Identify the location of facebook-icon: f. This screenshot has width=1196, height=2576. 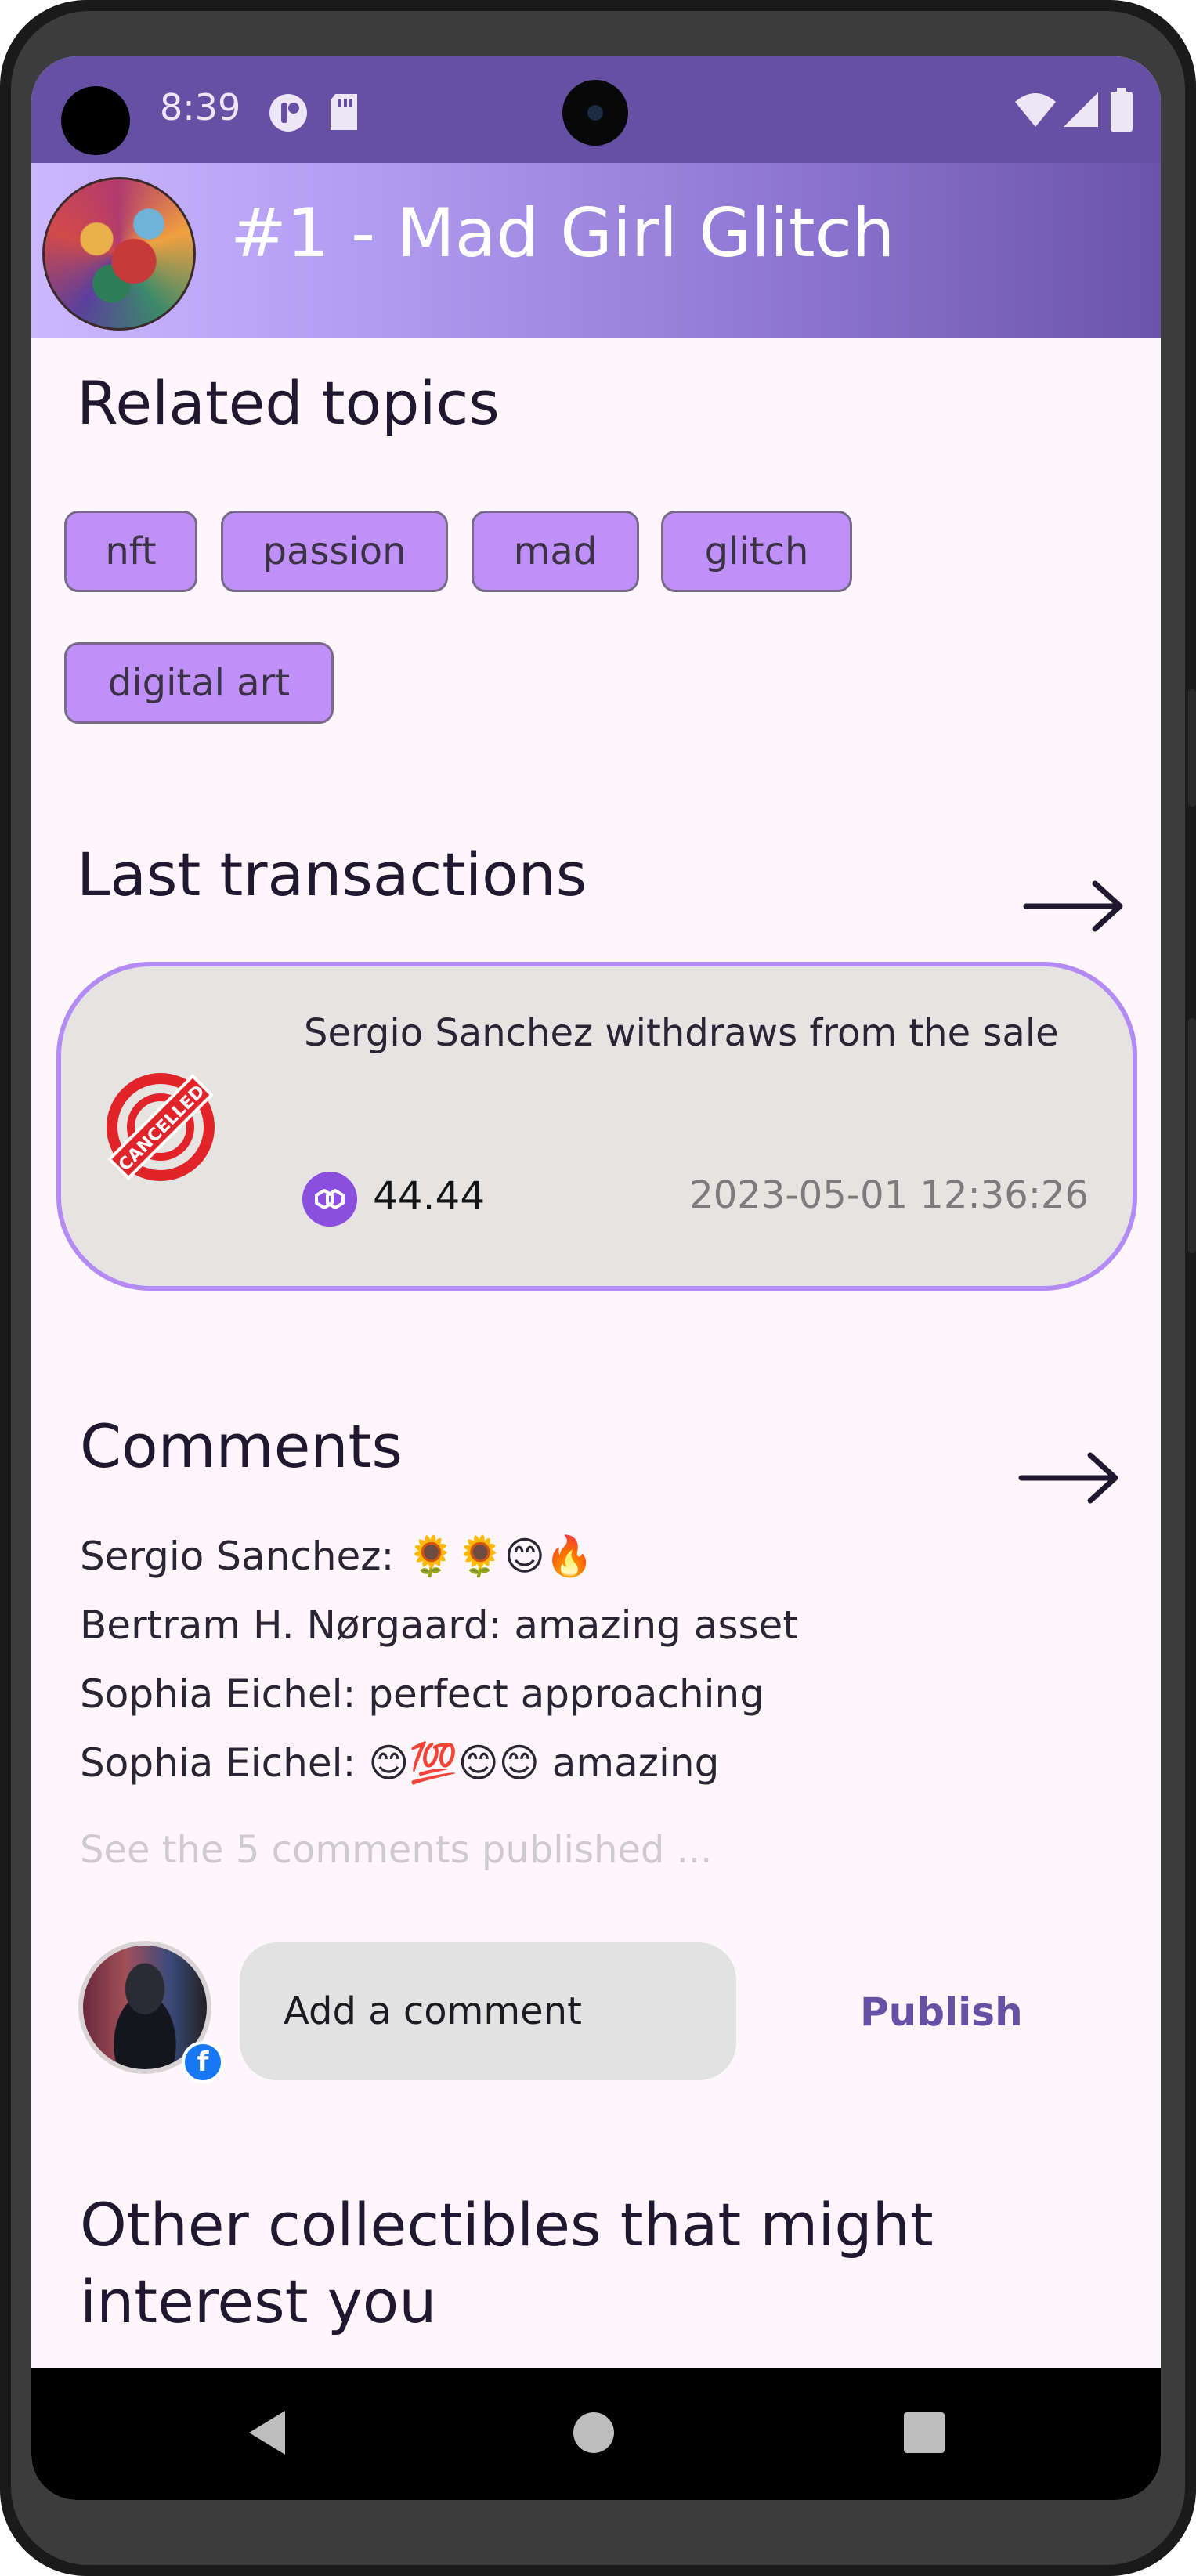
(203, 2062).